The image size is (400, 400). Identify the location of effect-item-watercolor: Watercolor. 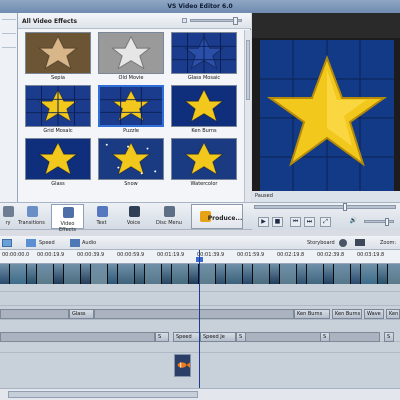
(204, 164).